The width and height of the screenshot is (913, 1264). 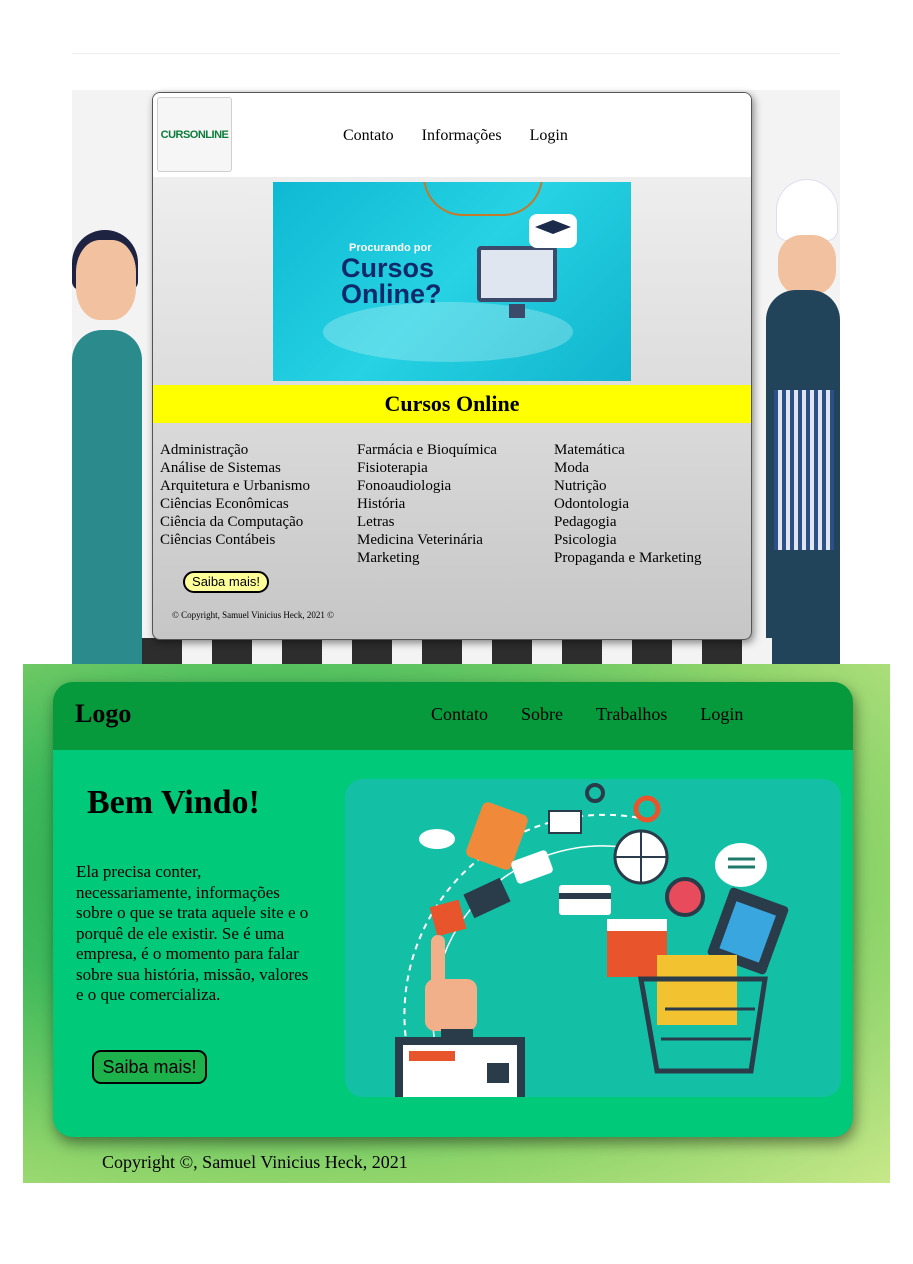 What do you see at coordinates (542, 714) in the screenshot?
I see `nav-sobre: Sobre` at bounding box center [542, 714].